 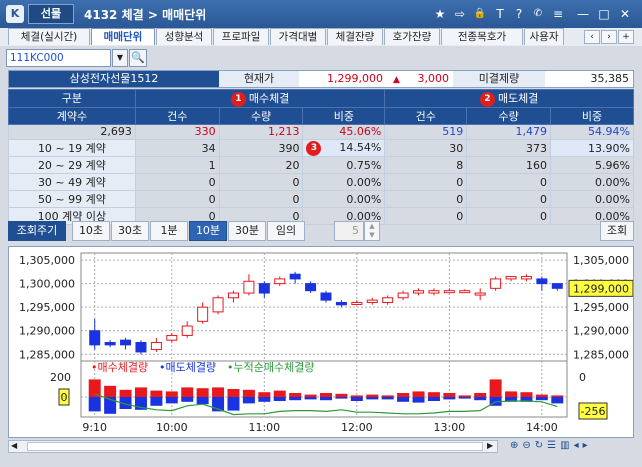 I want to click on period-30m: 30분, so click(x=247, y=231).